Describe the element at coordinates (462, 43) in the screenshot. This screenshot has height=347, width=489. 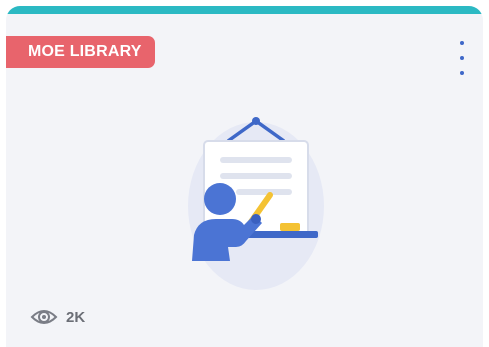
I see `more-vertical-icon` at that location.